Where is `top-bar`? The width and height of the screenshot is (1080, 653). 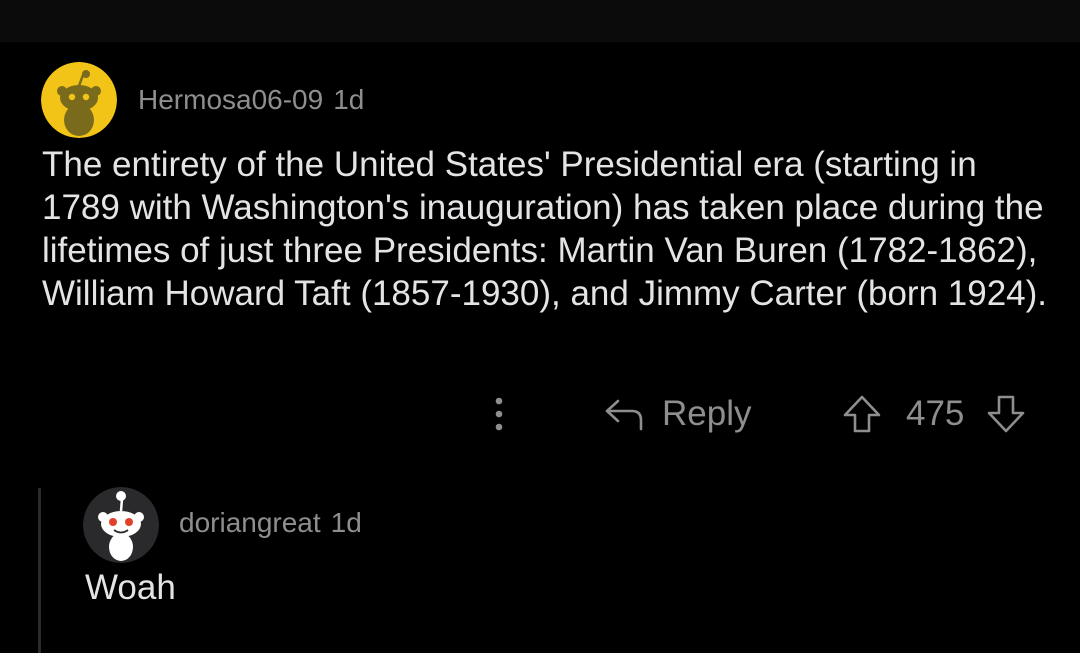
top-bar is located at coordinates (540, 21).